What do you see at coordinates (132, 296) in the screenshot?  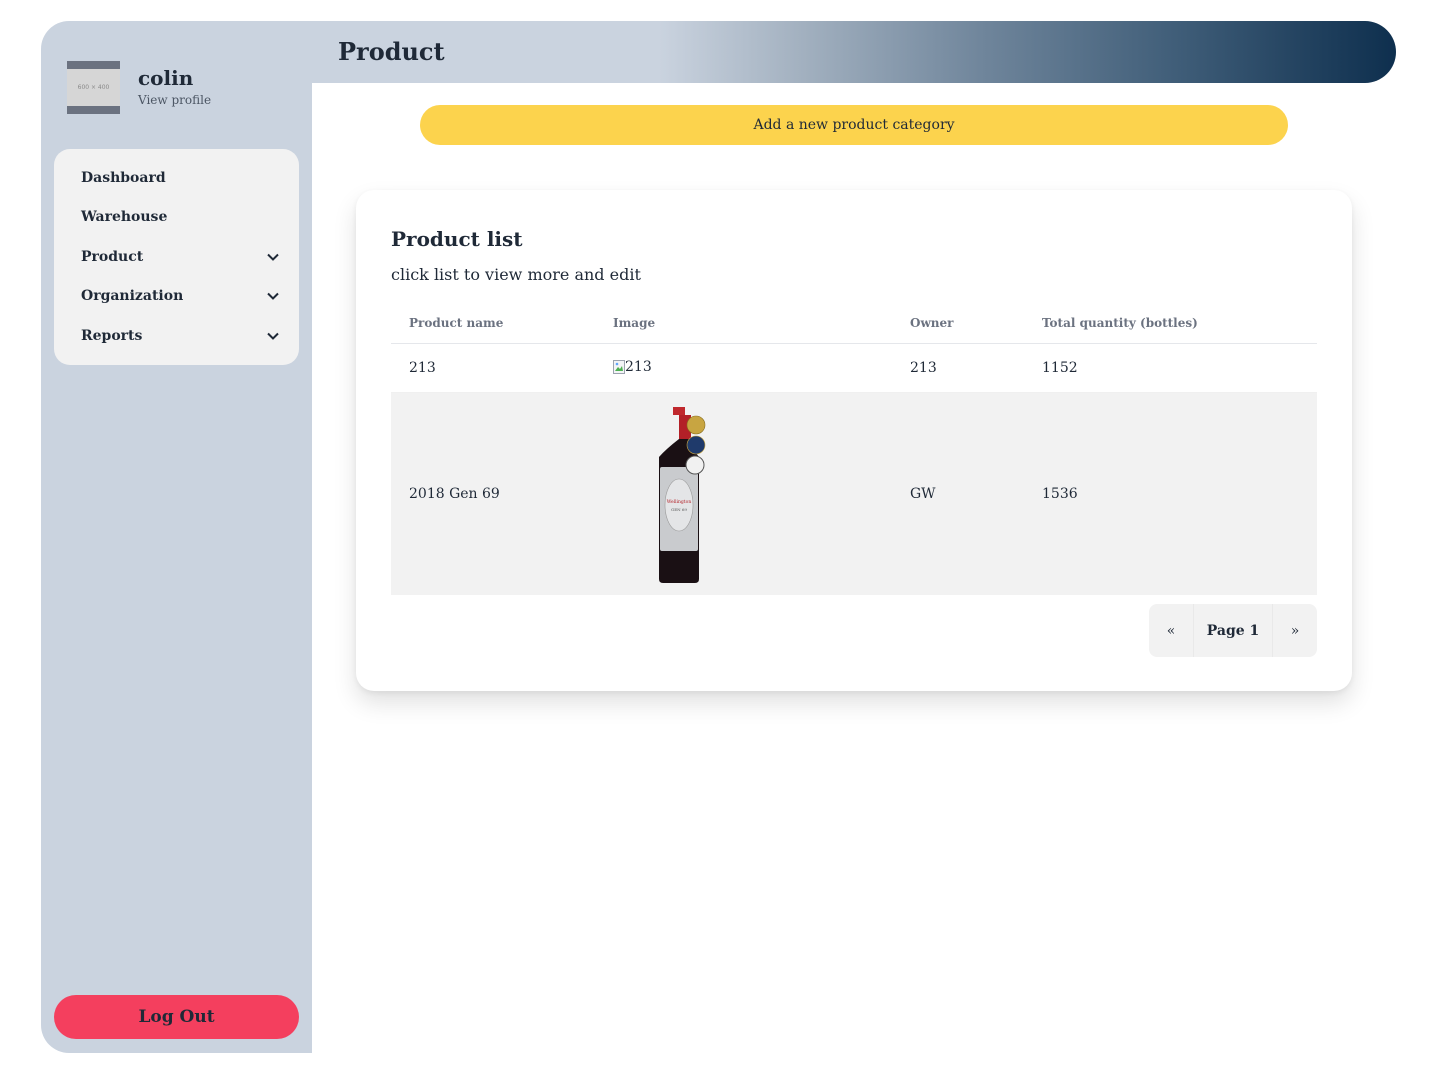 I see `sidebar-item-label: Organization` at bounding box center [132, 296].